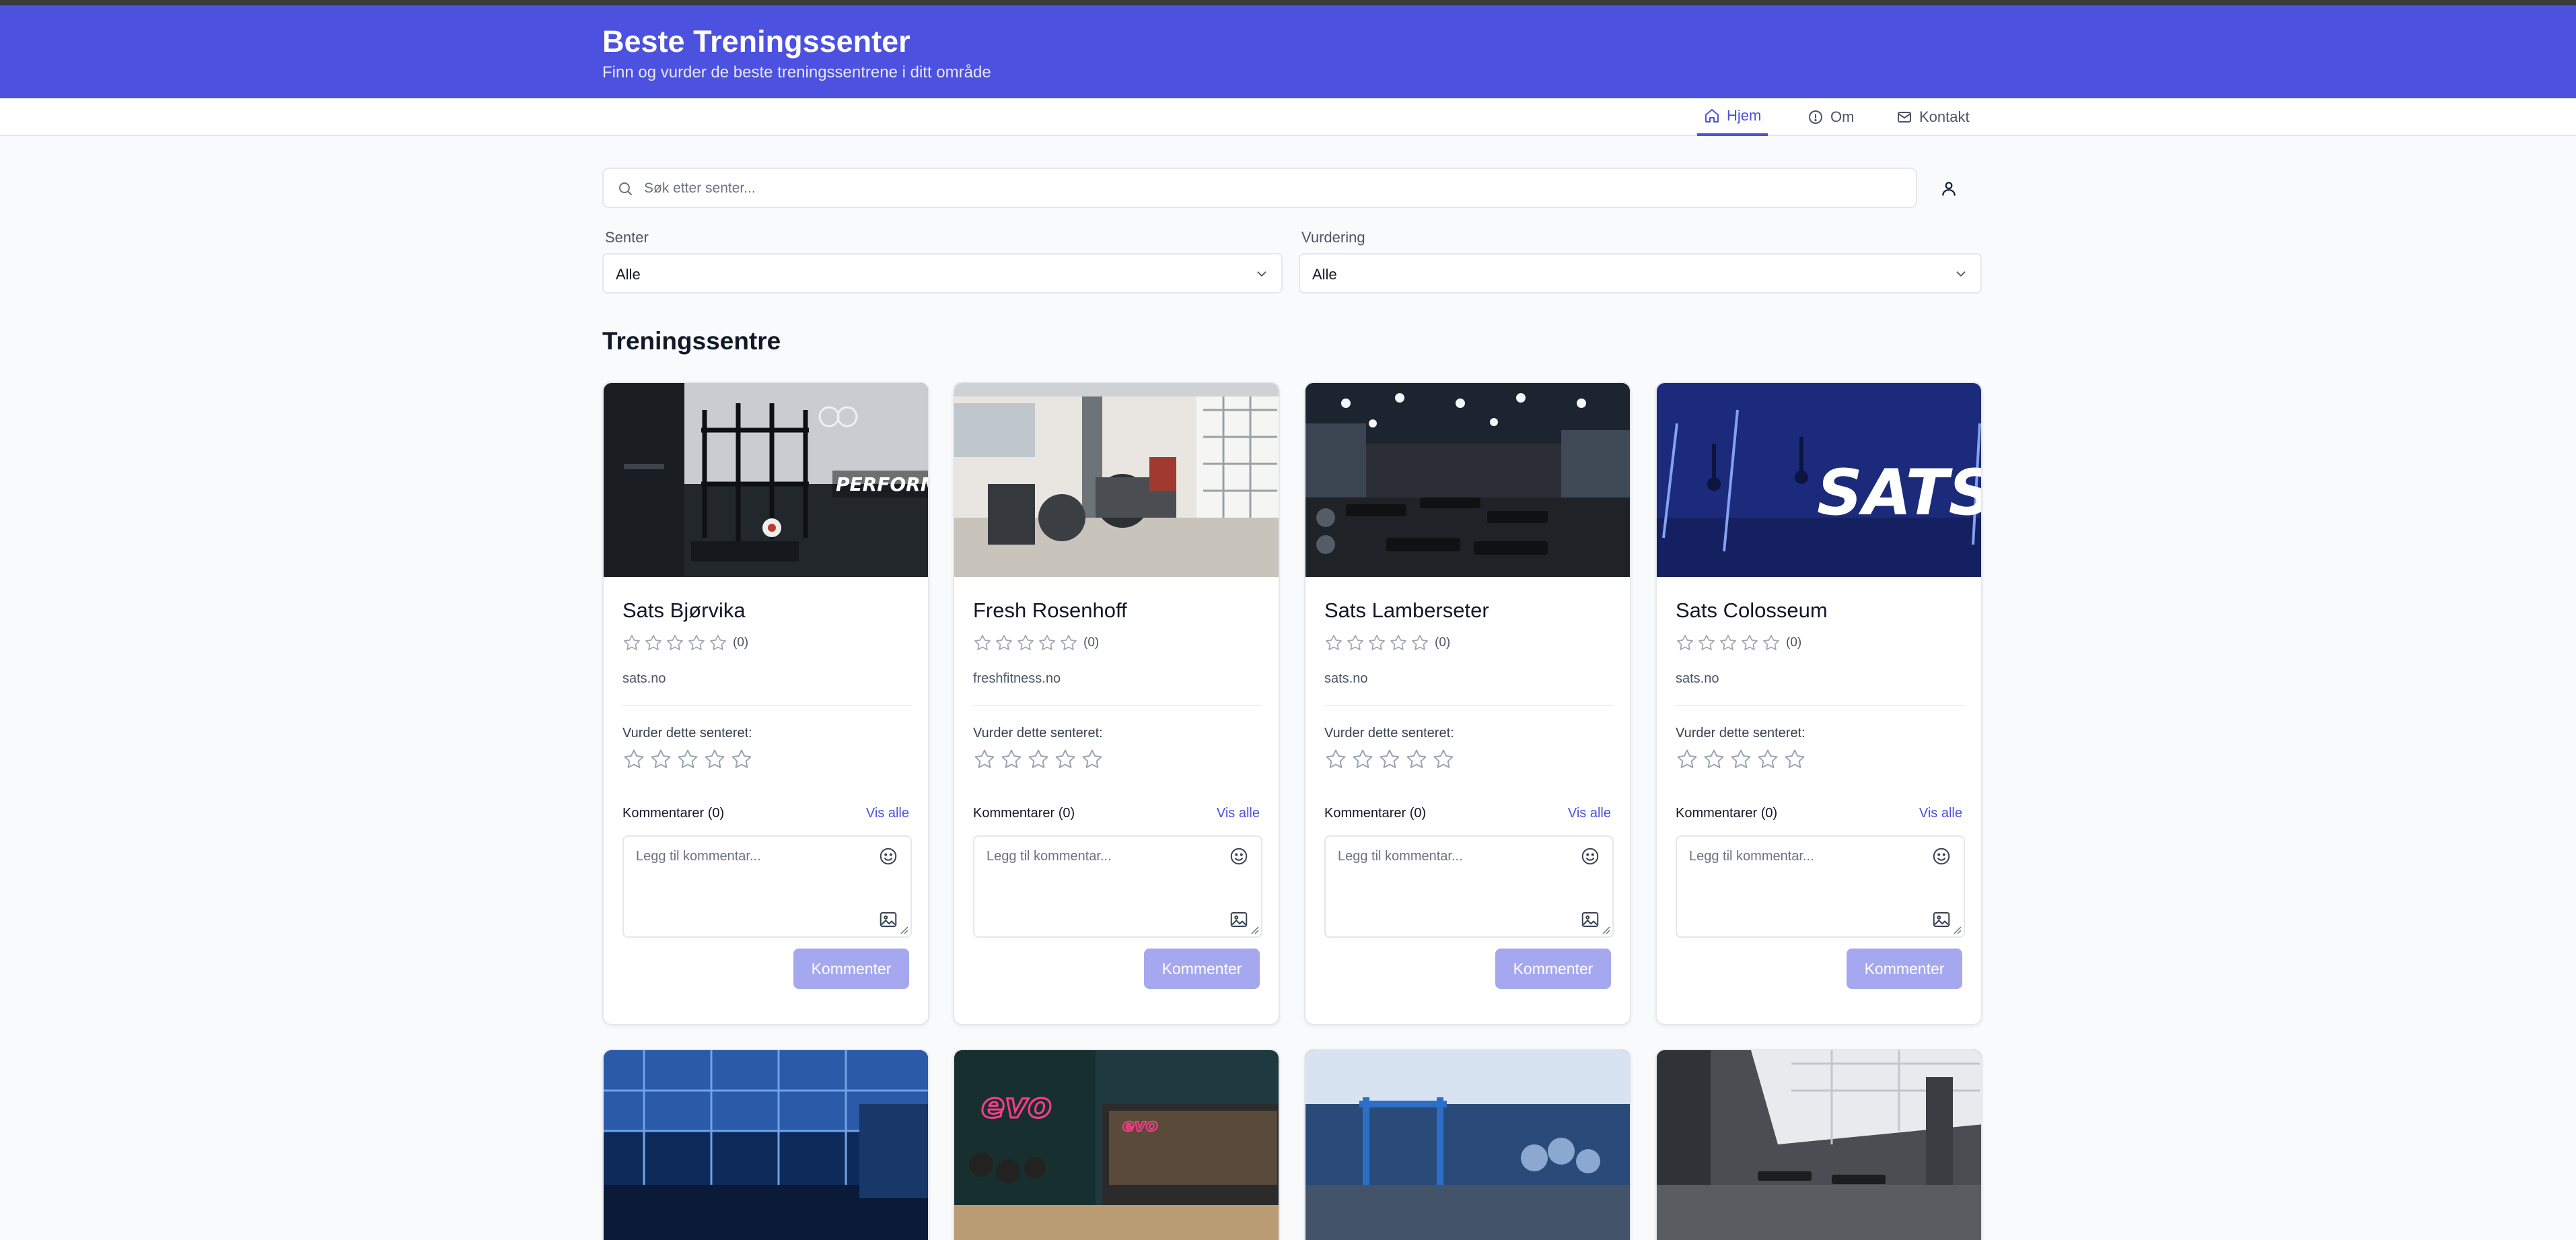 This screenshot has width=2576, height=1240. Describe the element at coordinates (1752, 610) in the screenshot. I see `center-name: Sats Colosseum` at that location.